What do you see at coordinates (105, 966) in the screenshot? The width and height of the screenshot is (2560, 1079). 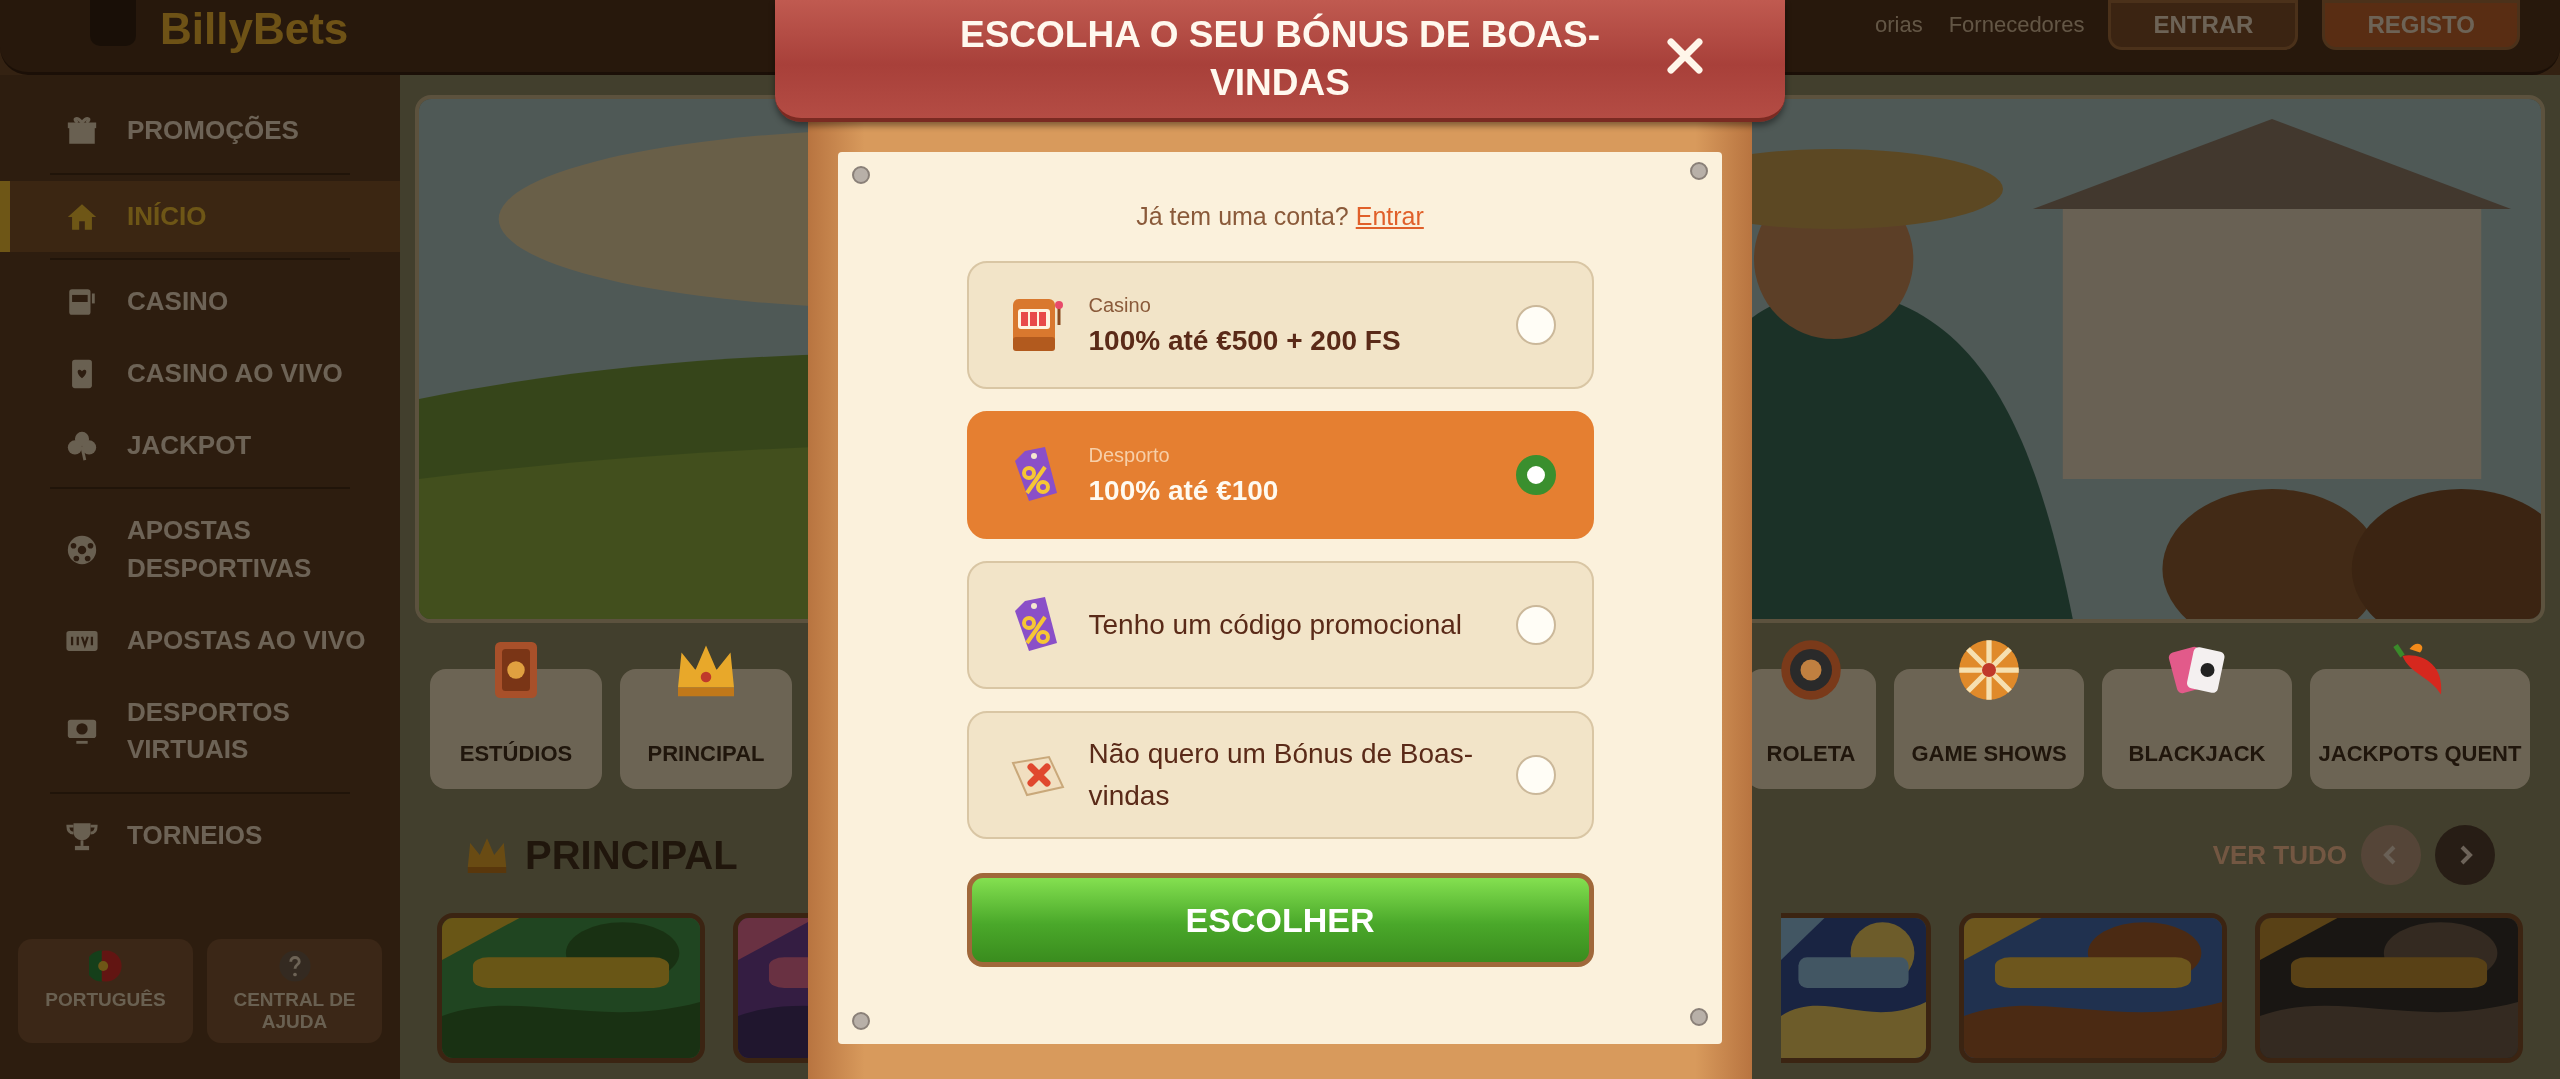 I see `flag-icon` at bounding box center [105, 966].